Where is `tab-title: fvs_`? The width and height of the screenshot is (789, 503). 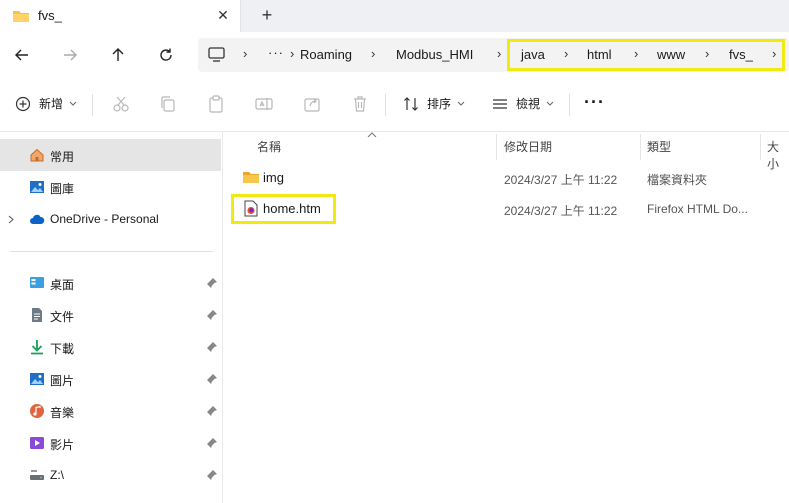
tab-title: fvs_ is located at coordinates (50, 15).